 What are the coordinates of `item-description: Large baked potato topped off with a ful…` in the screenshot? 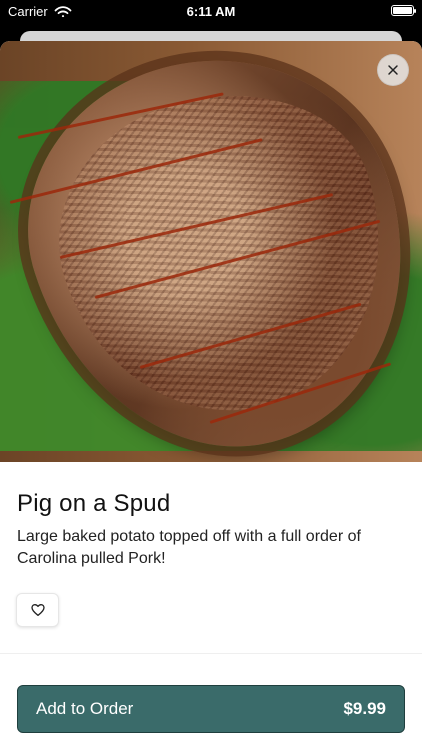 It's located at (189, 547).